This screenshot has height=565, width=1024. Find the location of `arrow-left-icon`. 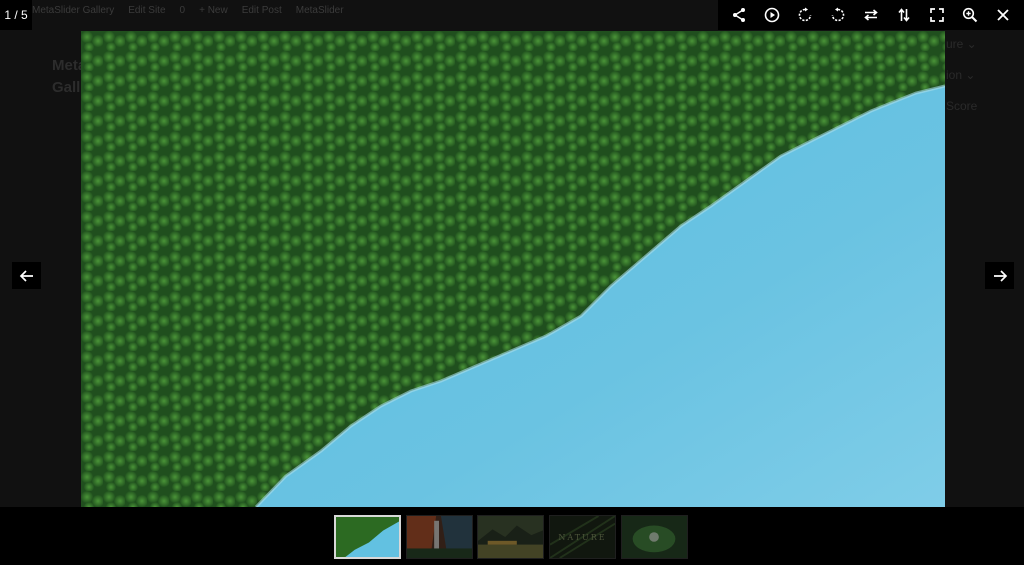

arrow-left-icon is located at coordinates (26, 275).